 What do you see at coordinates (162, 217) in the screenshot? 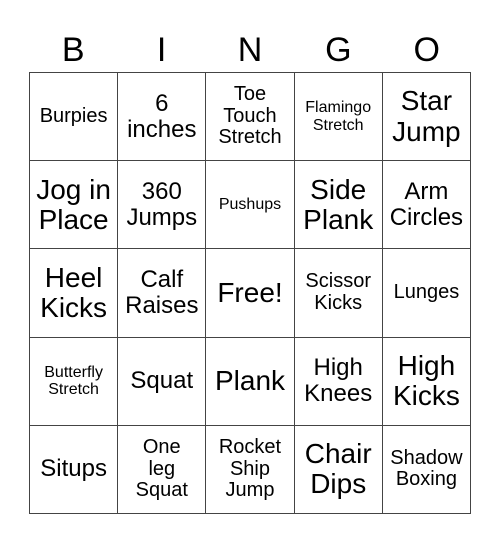
I see `cell-label-line: Jumps` at bounding box center [162, 217].